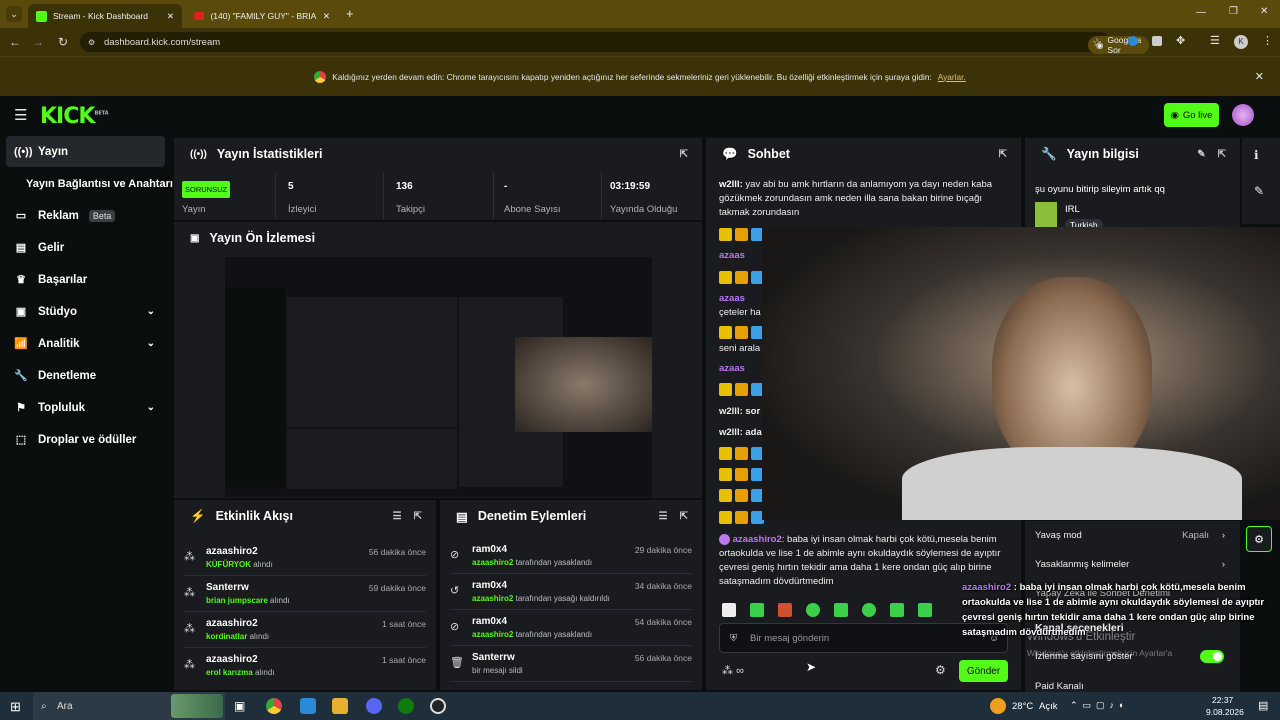 The height and width of the screenshot is (720, 1280). Describe the element at coordinates (1191, 115) in the screenshot. I see `go-live-button: ◉ Go live` at that location.